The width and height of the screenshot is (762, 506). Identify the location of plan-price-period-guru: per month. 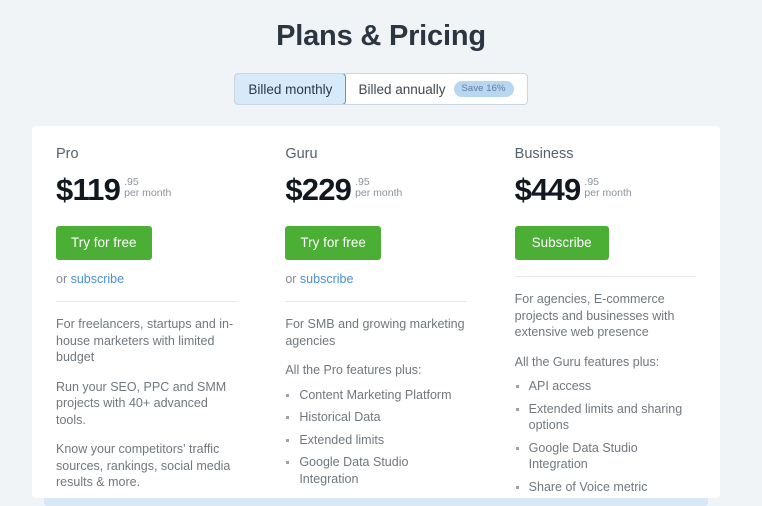
(379, 193).